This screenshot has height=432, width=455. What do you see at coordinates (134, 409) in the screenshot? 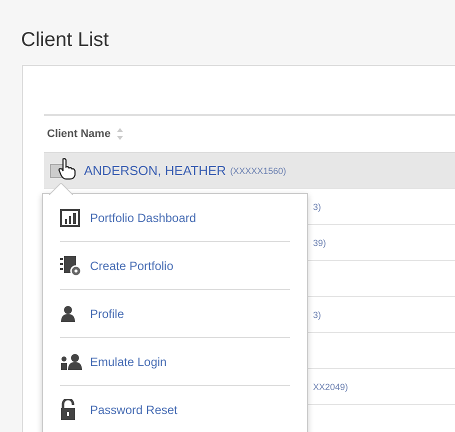
I see `menu-item: Password Reset` at bounding box center [134, 409].